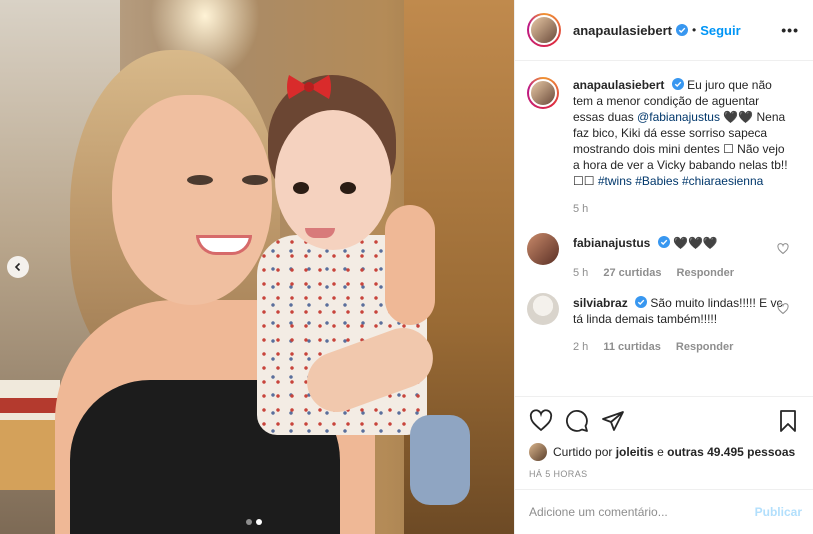  What do you see at coordinates (538, 452) in the screenshot?
I see `liked-by-avatar` at bounding box center [538, 452].